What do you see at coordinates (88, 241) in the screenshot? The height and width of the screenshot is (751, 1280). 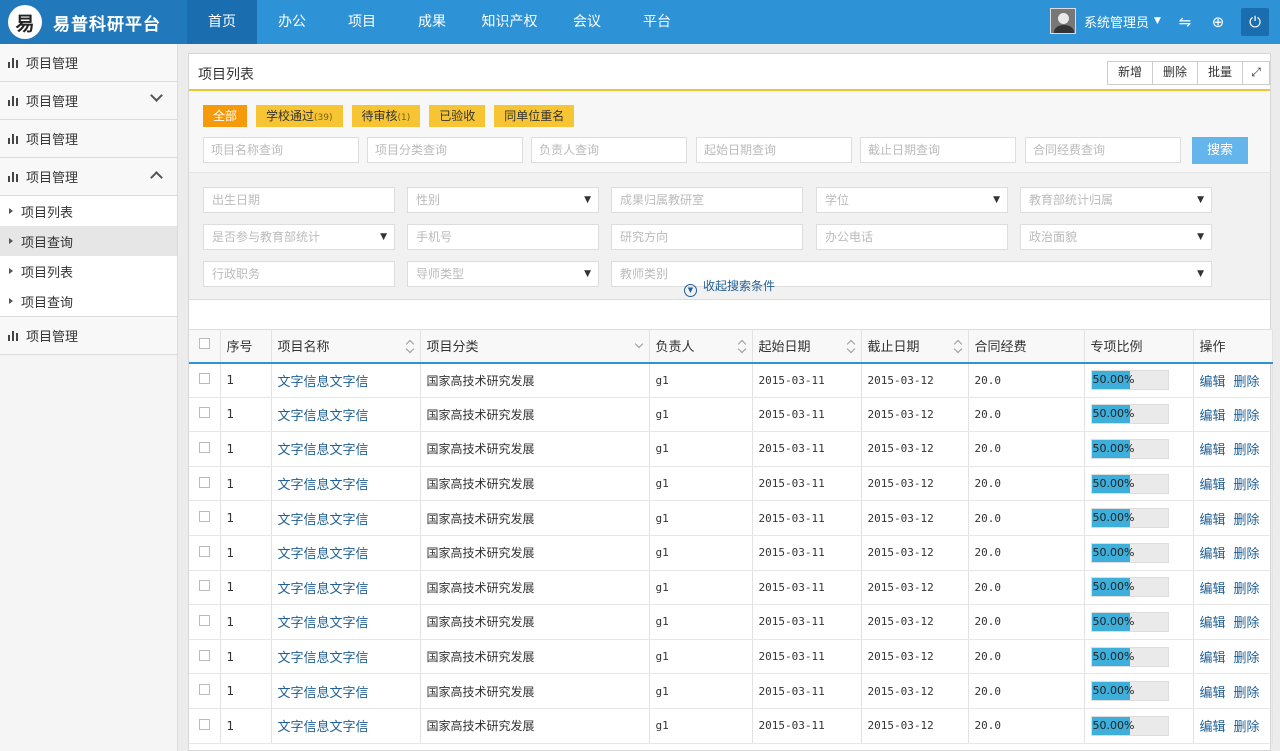 I see `sidebar-item-project-query: 项目查询` at bounding box center [88, 241].